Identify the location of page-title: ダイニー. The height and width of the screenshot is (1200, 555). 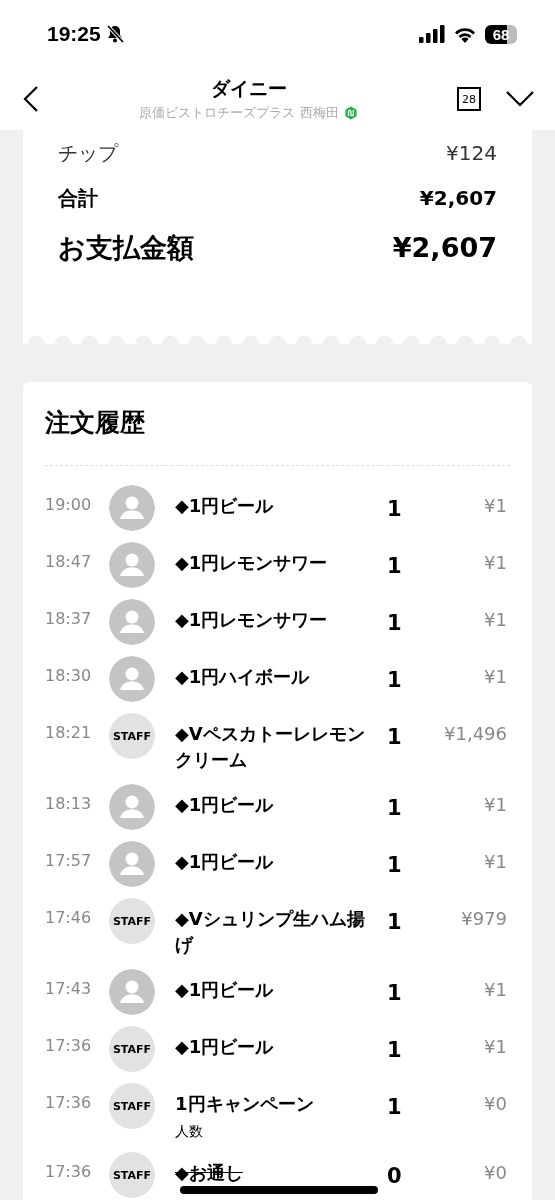
(248, 88).